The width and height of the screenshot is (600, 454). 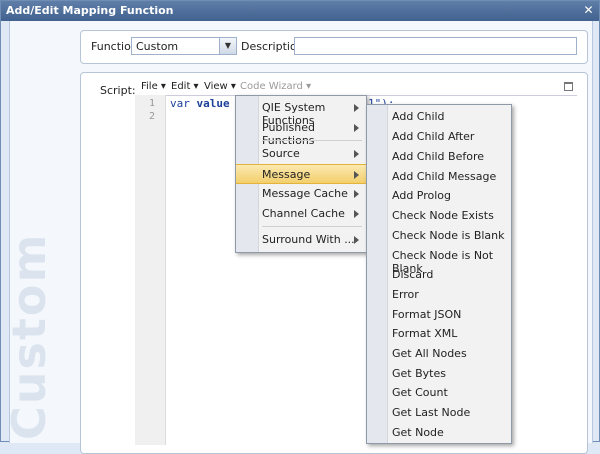 What do you see at coordinates (118, 90) in the screenshot?
I see `script-label: Script:` at bounding box center [118, 90].